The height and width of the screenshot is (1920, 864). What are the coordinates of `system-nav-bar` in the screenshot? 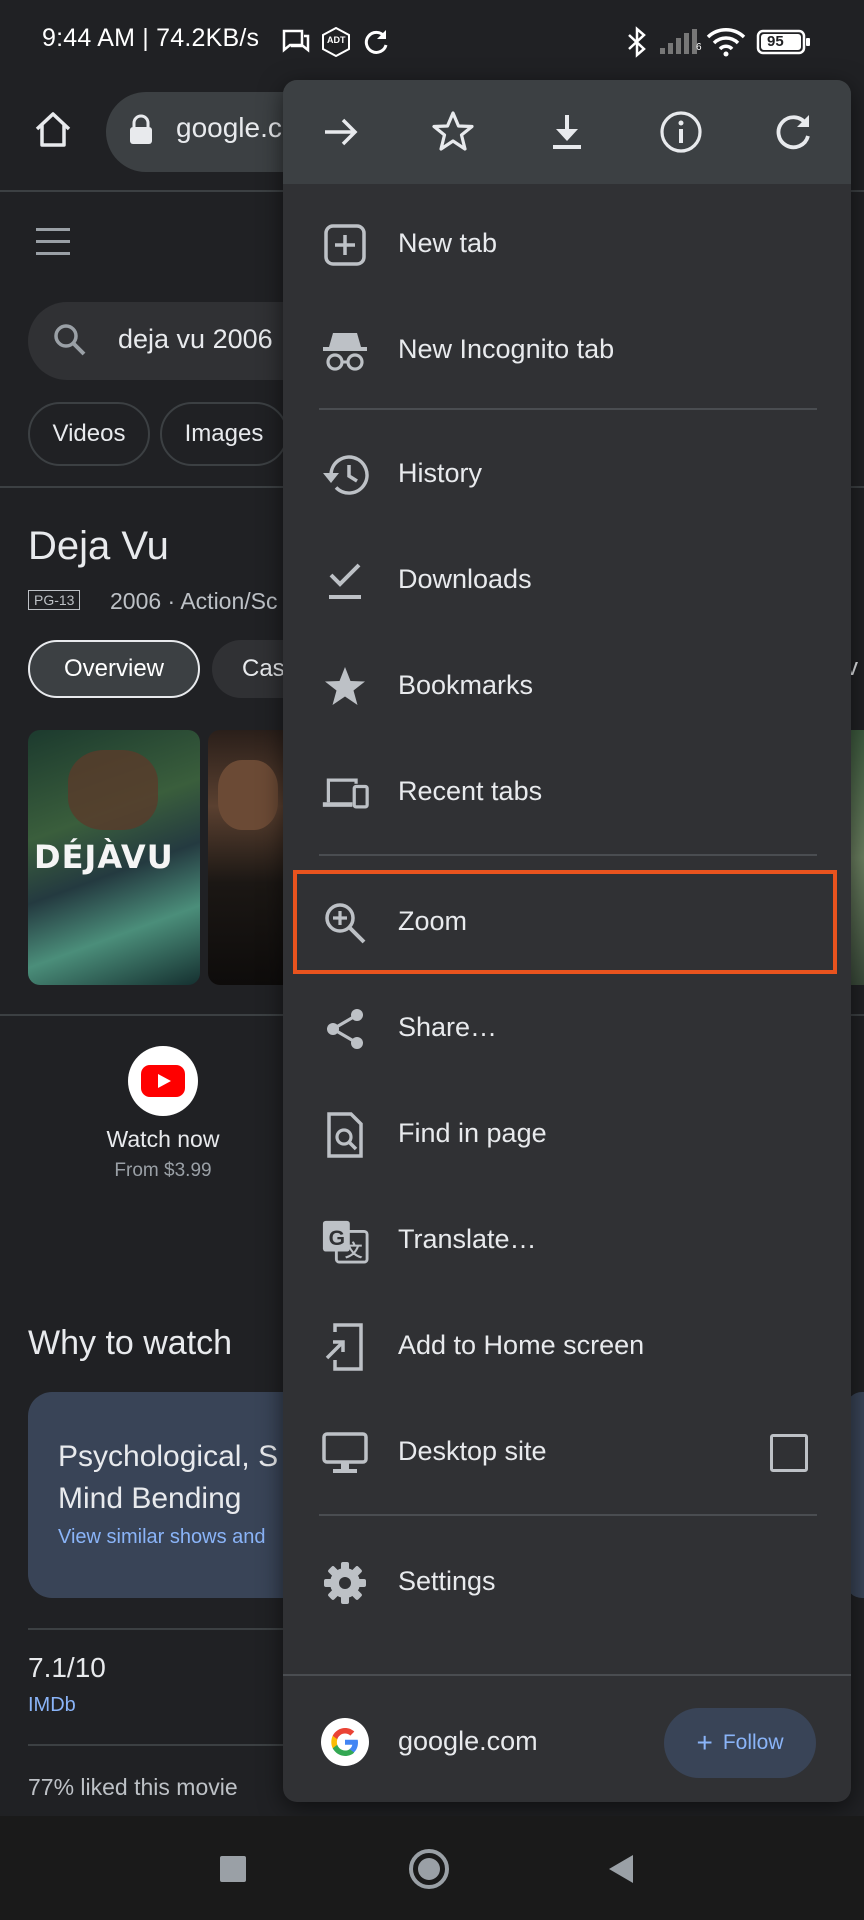 It's located at (432, 1868).